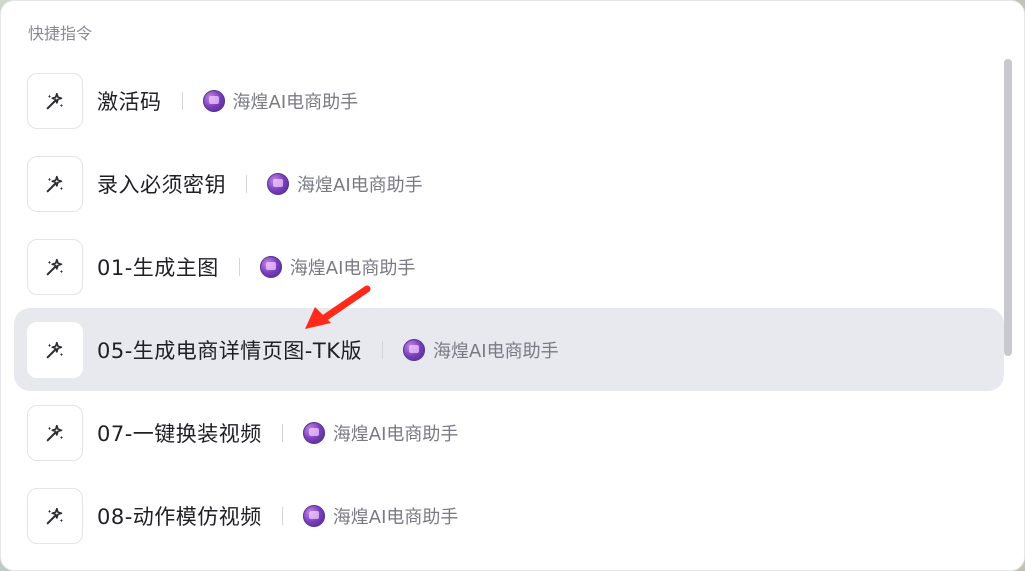 Image resolution: width=1025 pixels, height=571 pixels. Describe the element at coordinates (509, 183) in the screenshot. I see `shortcut-item: 录入必须密钥 海煌AI电商助手` at that location.